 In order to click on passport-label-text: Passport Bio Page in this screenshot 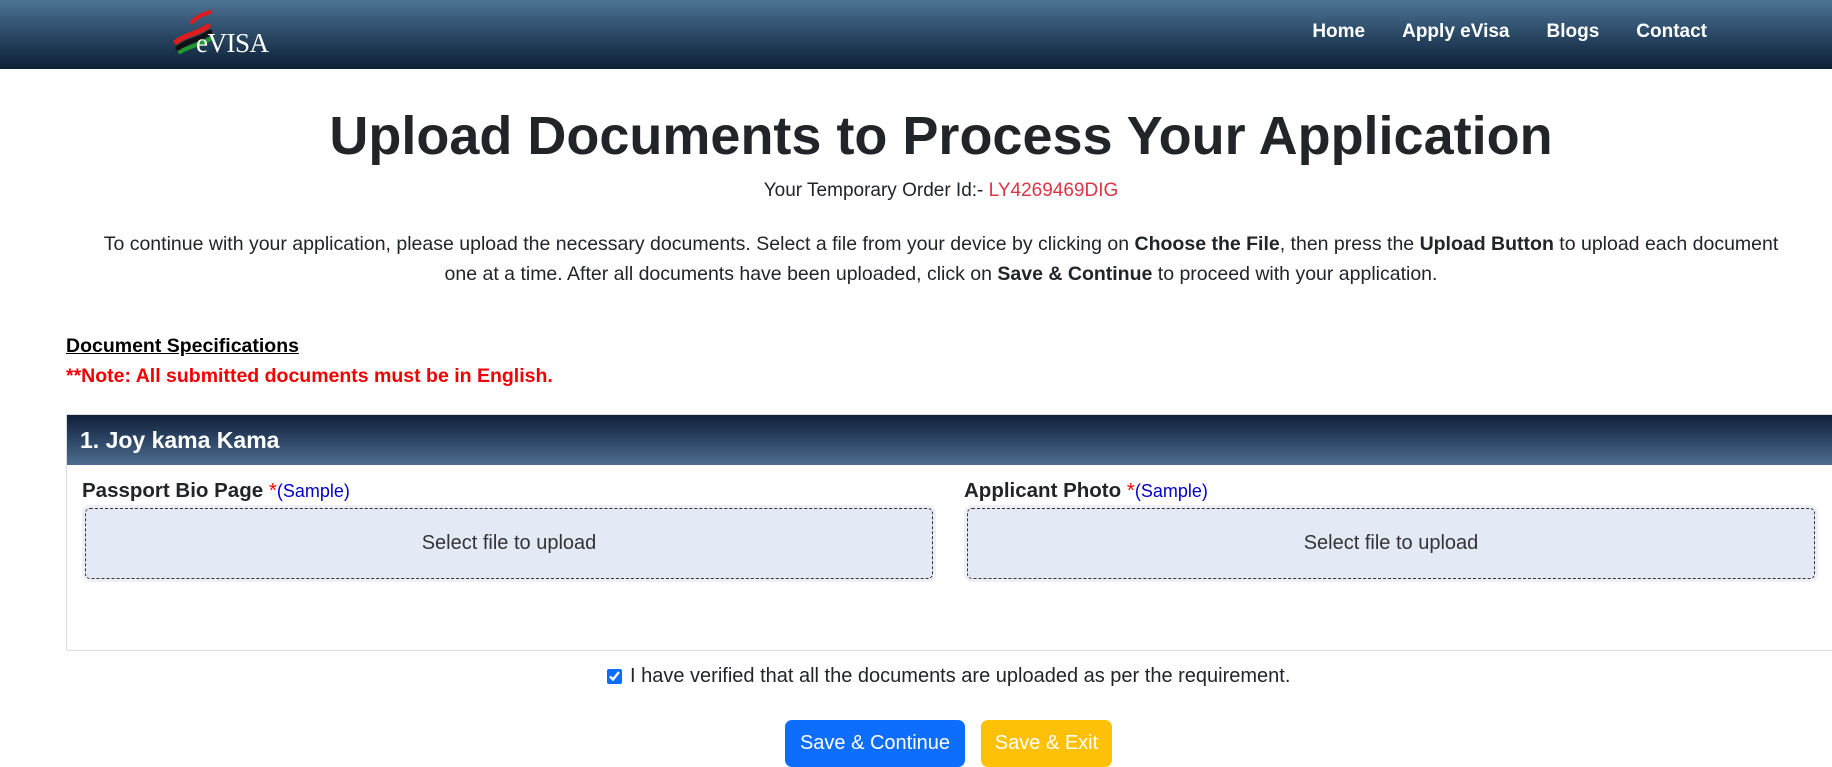, I will do `click(175, 490)`.